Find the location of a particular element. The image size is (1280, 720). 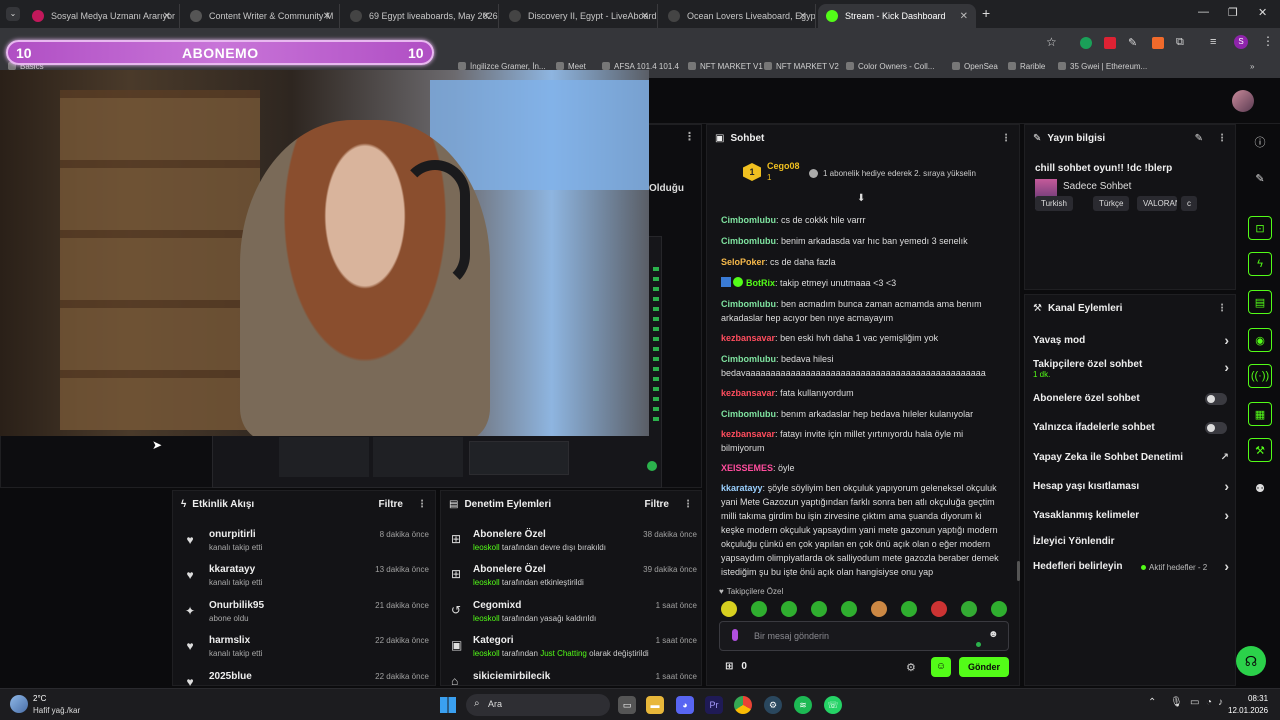

browser-tab: 69 Egypt liveaboards, May 2026 ✕ is located at coordinates (420, 16).